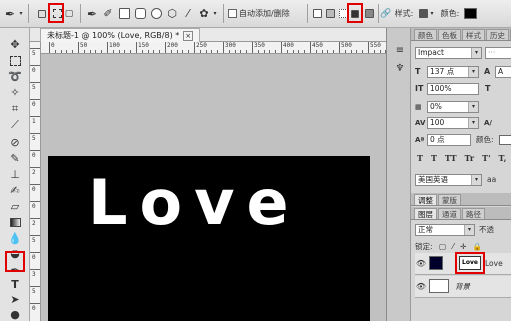  Describe the element at coordinates (375, 45) in the screenshot. I see `ruler-label: 550` at that location.